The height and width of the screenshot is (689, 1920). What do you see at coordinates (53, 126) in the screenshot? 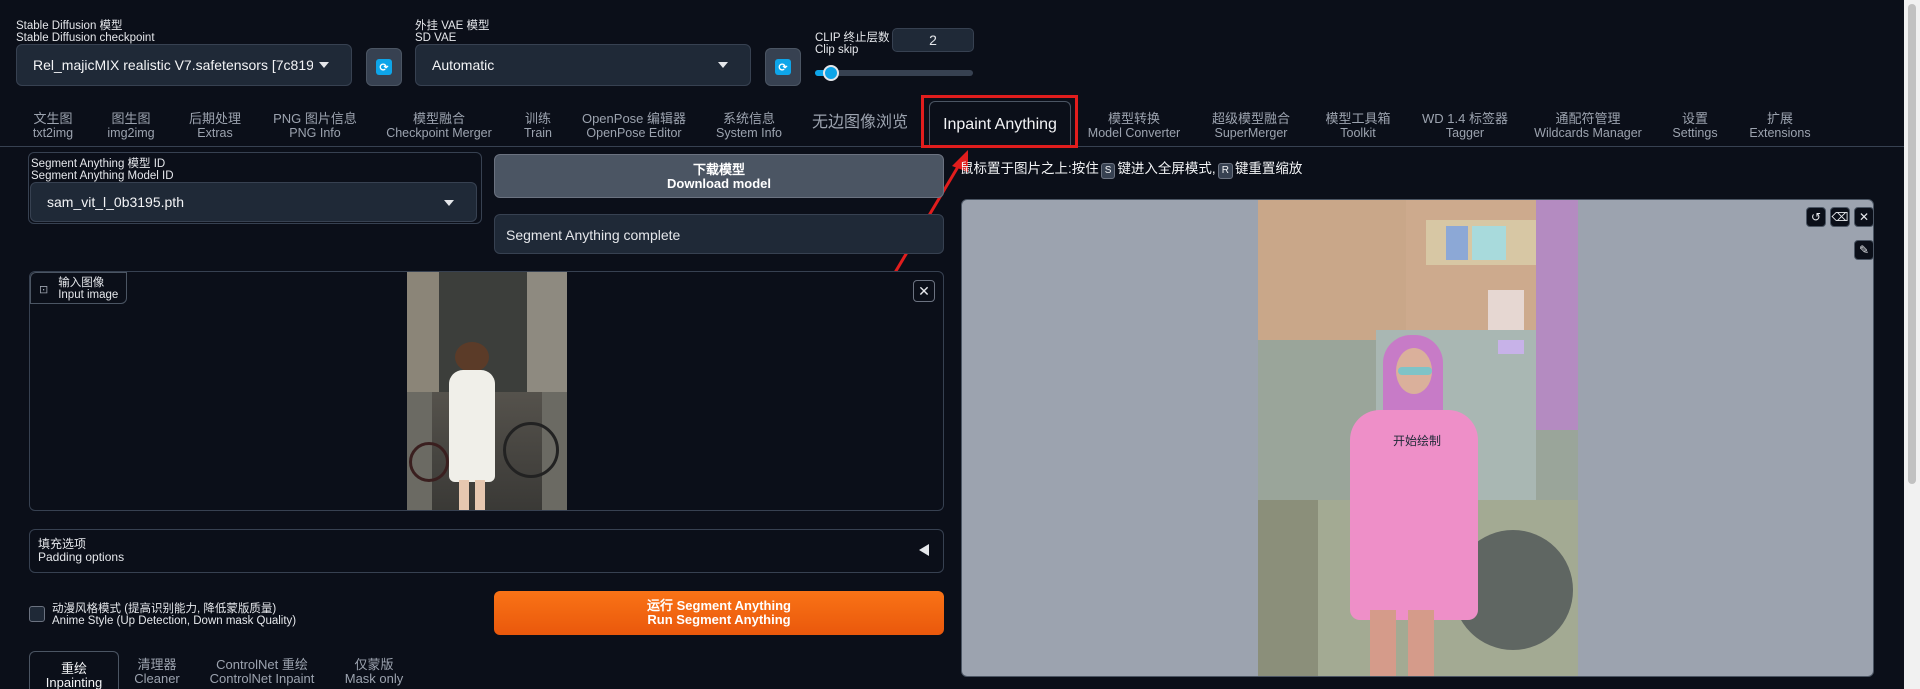
I see `tab-txt2img: 文生图 txt2img` at bounding box center [53, 126].